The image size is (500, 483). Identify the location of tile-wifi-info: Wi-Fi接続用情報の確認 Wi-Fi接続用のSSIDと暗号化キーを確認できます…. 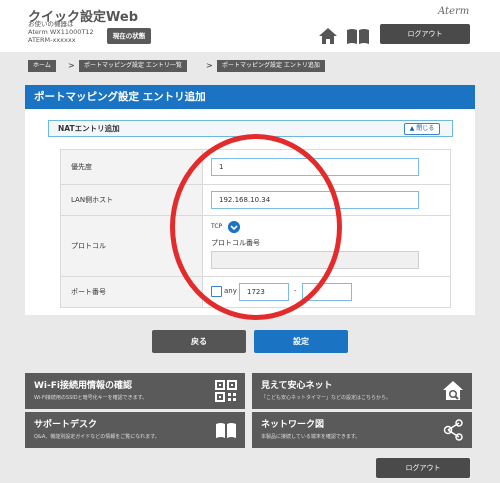
(135, 391).